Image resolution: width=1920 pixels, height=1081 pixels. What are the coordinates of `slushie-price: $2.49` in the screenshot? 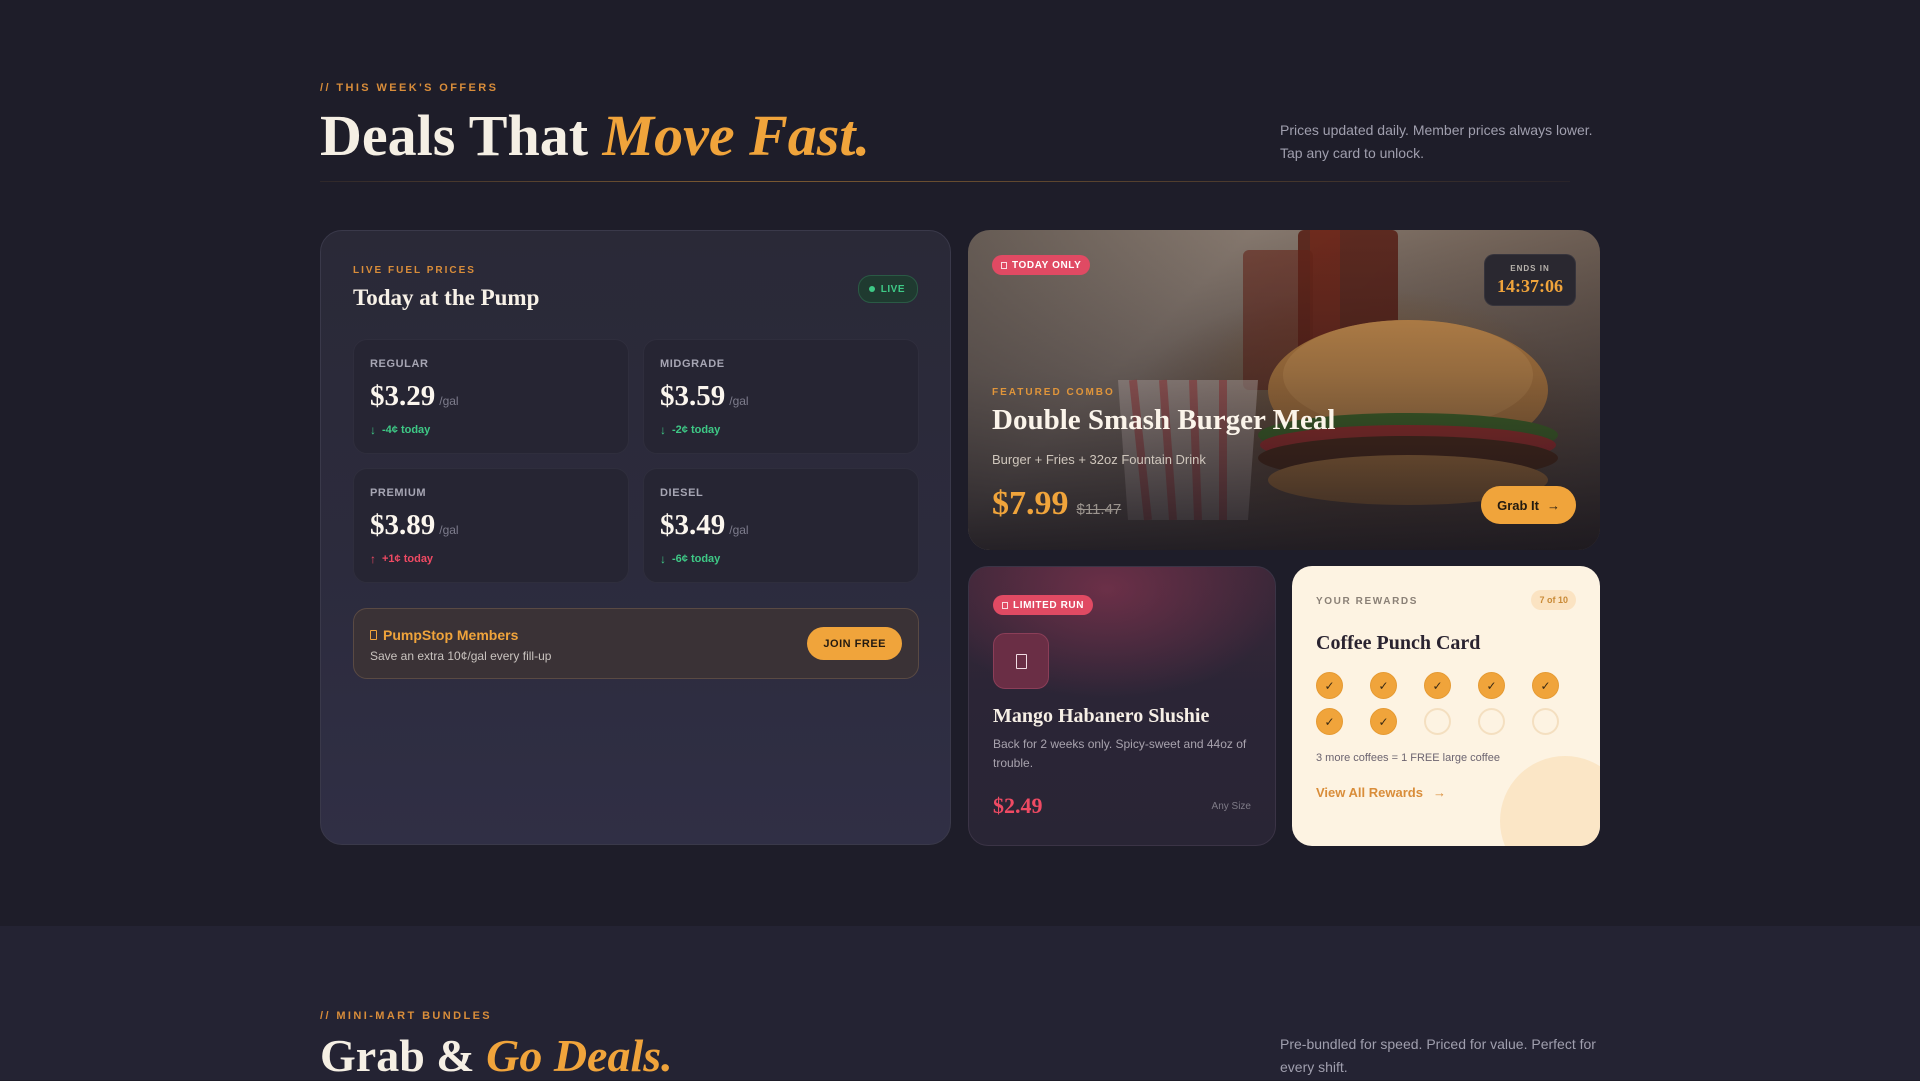 It's located at (1018, 805).